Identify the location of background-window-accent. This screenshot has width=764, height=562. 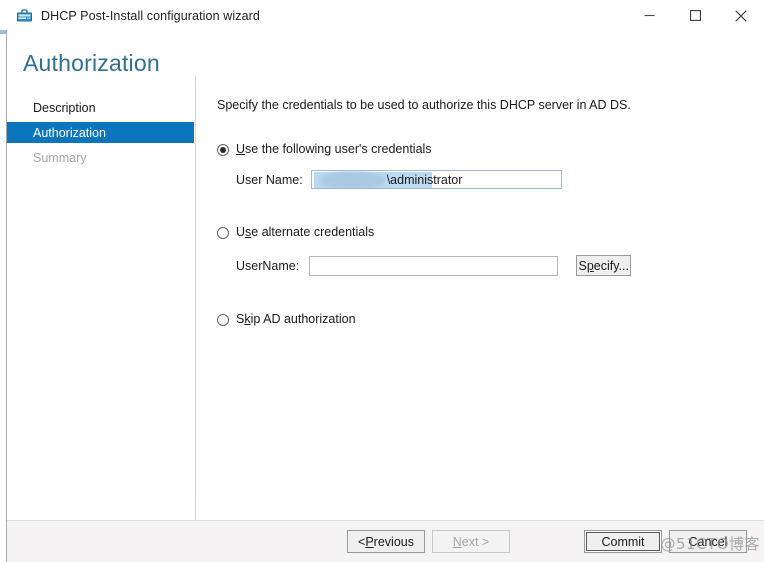
(3, 32).